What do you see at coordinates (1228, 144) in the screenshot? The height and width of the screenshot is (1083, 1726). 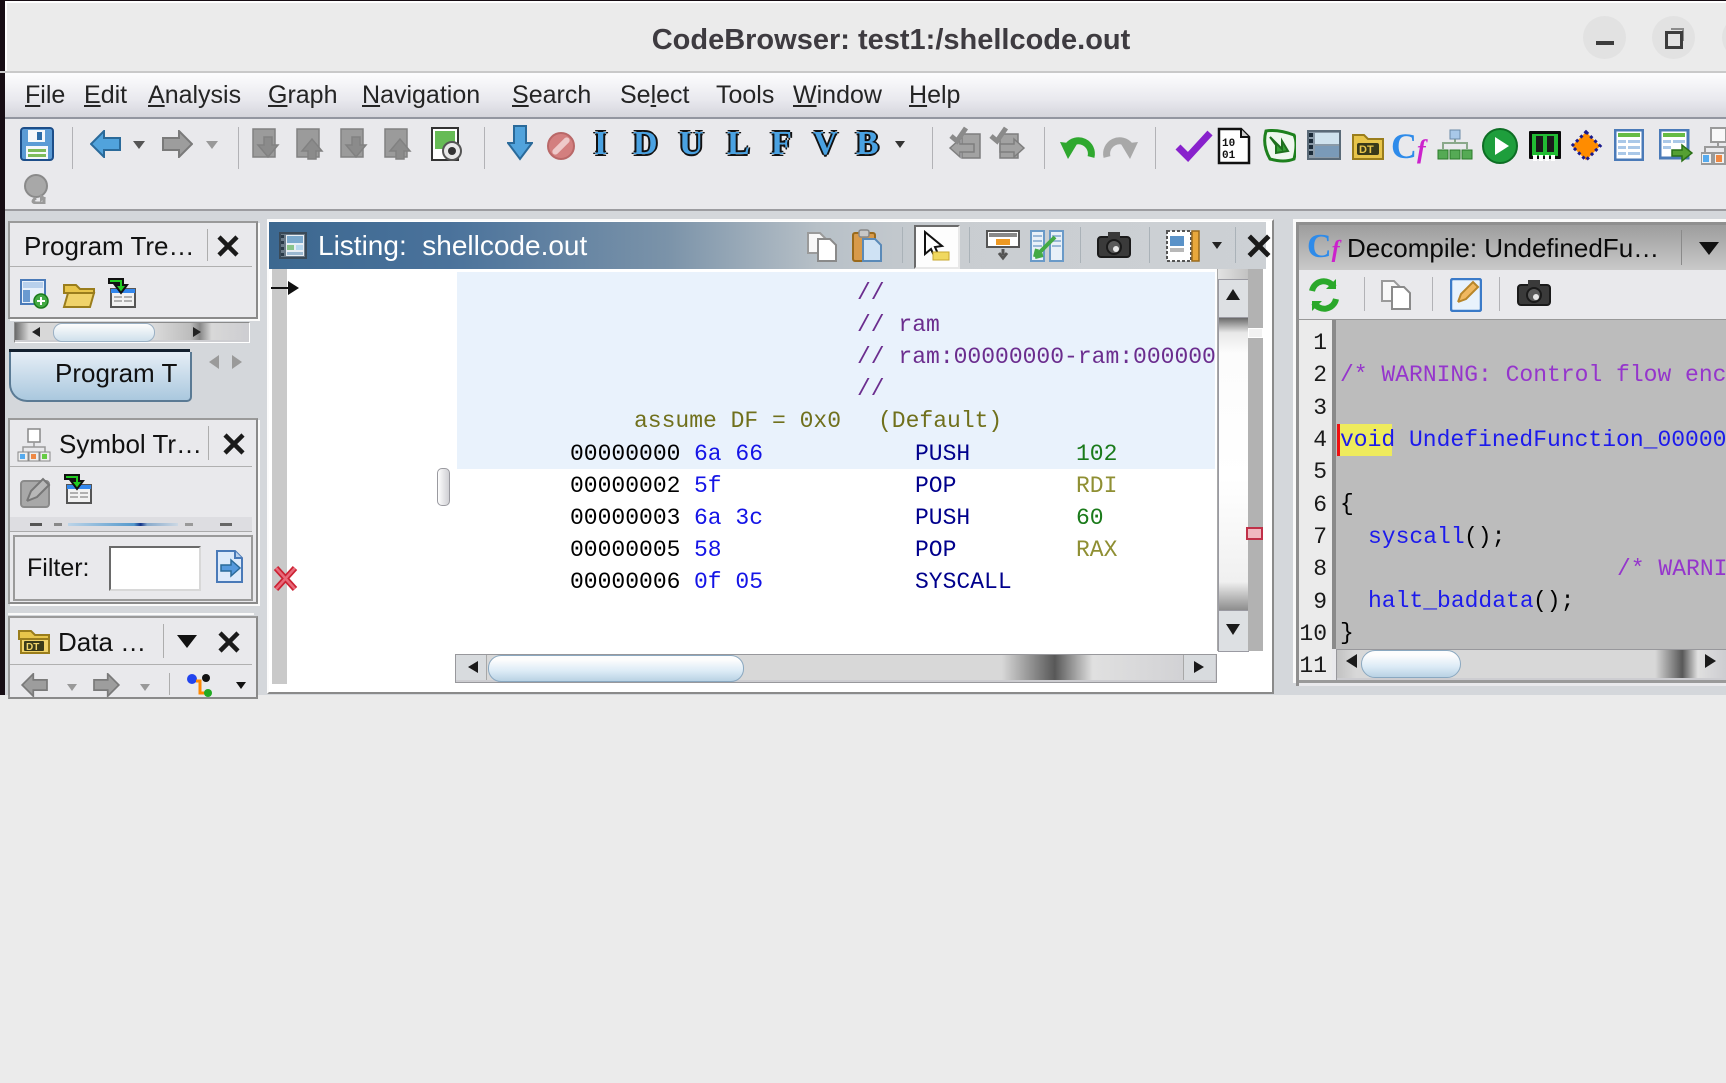 I see `svg-text: 10` at bounding box center [1228, 144].